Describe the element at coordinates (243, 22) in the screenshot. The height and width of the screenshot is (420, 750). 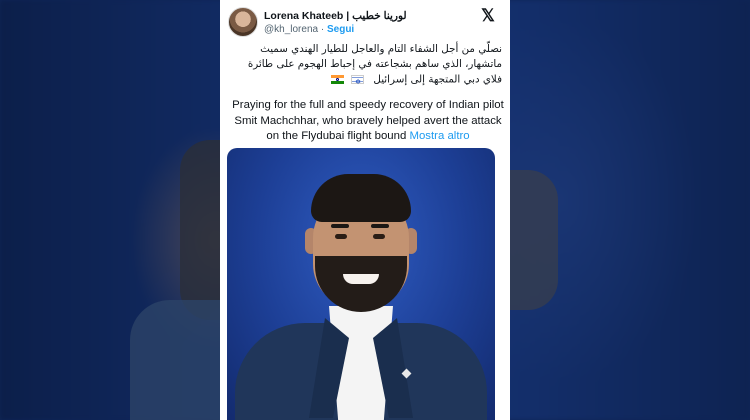
I see `avatar` at that location.